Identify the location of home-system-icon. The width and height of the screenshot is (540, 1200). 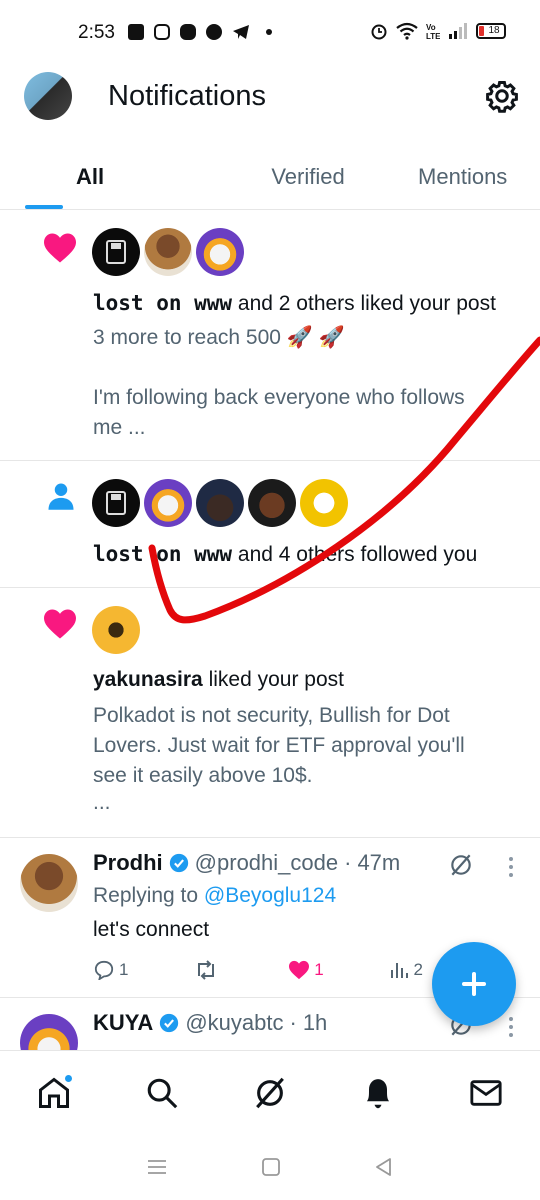
(271, 1167).